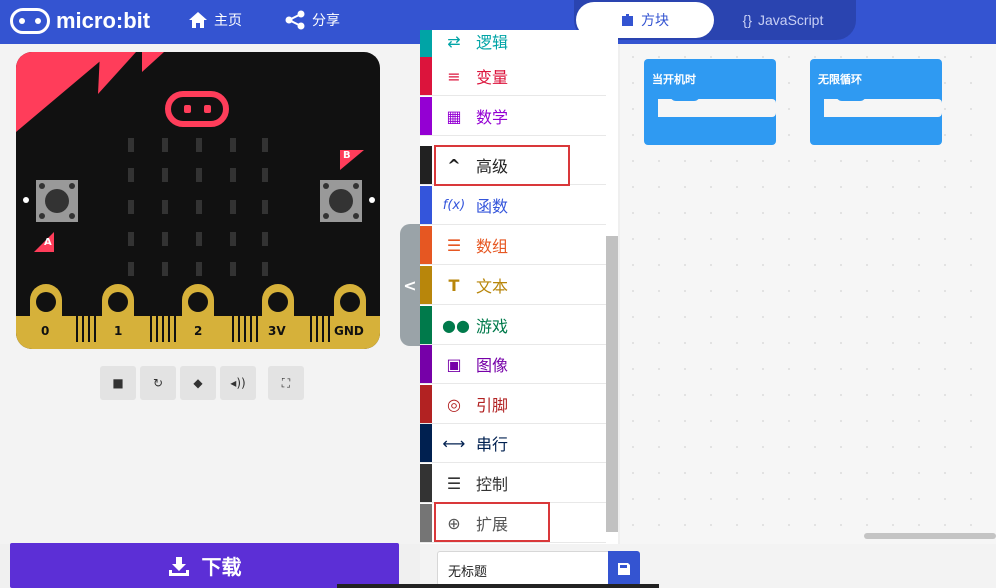 The height and width of the screenshot is (588, 996). Describe the element at coordinates (513, 76) in the screenshot. I see `category-variables: ≡ 变量` at that location.